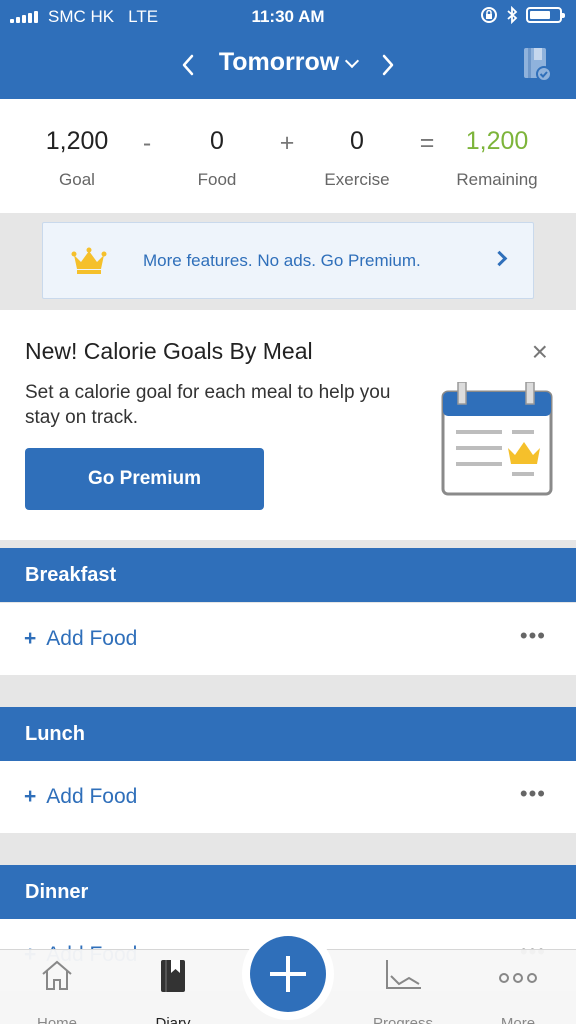  Describe the element at coordinates (288, 575) in the screenshot. I see `meal-header-breakfast: Breakfast` at that location.